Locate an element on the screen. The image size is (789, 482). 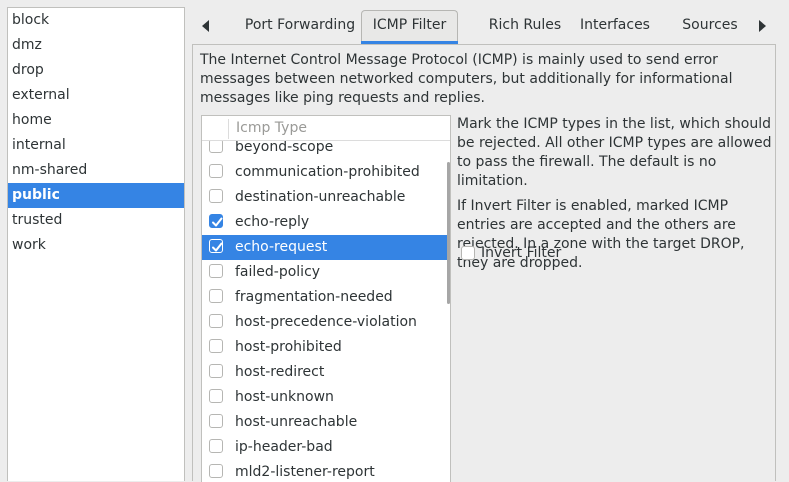
icmp-list-scrollbar is located at coordinates (448, 233).